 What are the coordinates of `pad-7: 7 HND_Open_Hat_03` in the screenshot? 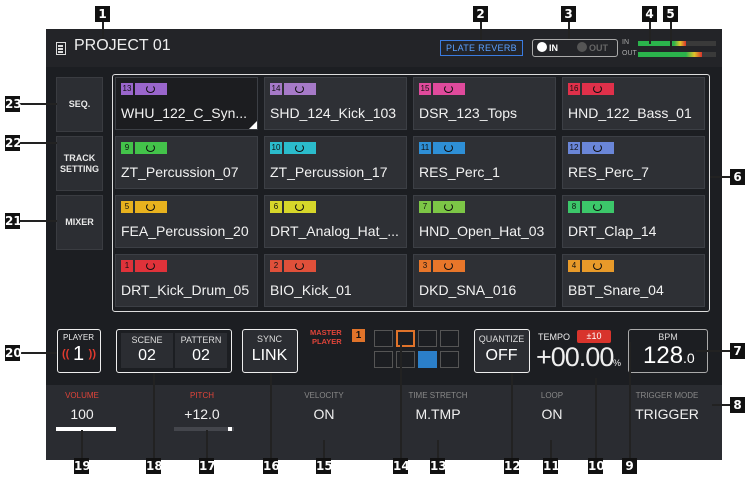 It's located at (484, 221).